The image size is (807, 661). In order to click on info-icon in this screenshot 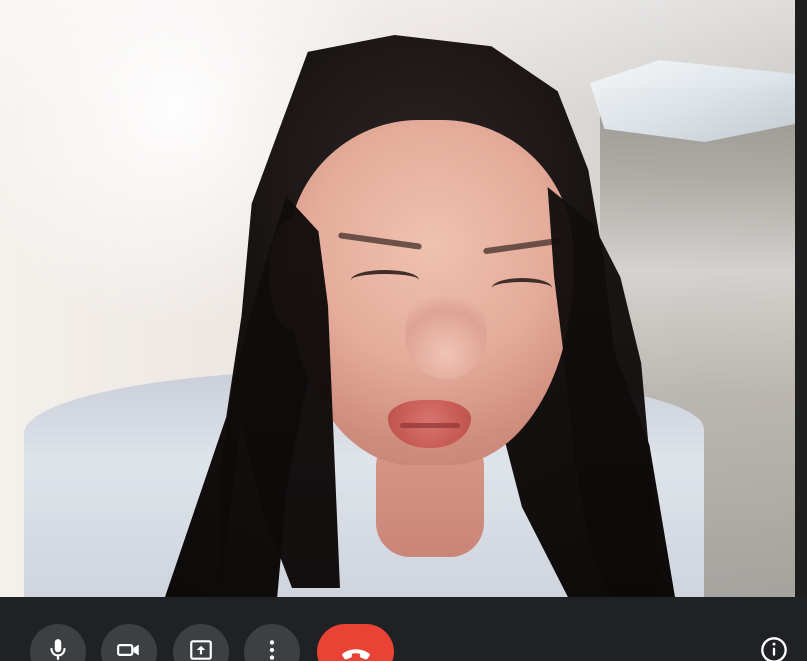, I will do `click(774, 649)`.